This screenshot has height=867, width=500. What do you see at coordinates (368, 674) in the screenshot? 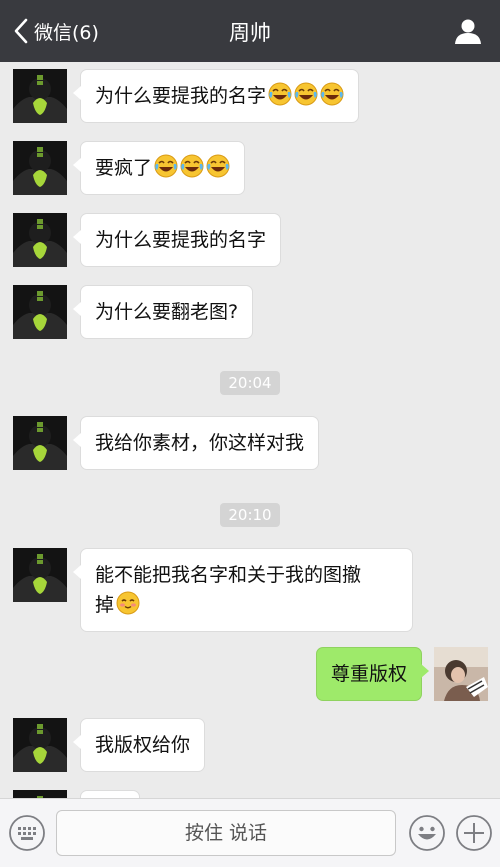
I see `message-text: 尊重版权` at bounding box center [368, 674].